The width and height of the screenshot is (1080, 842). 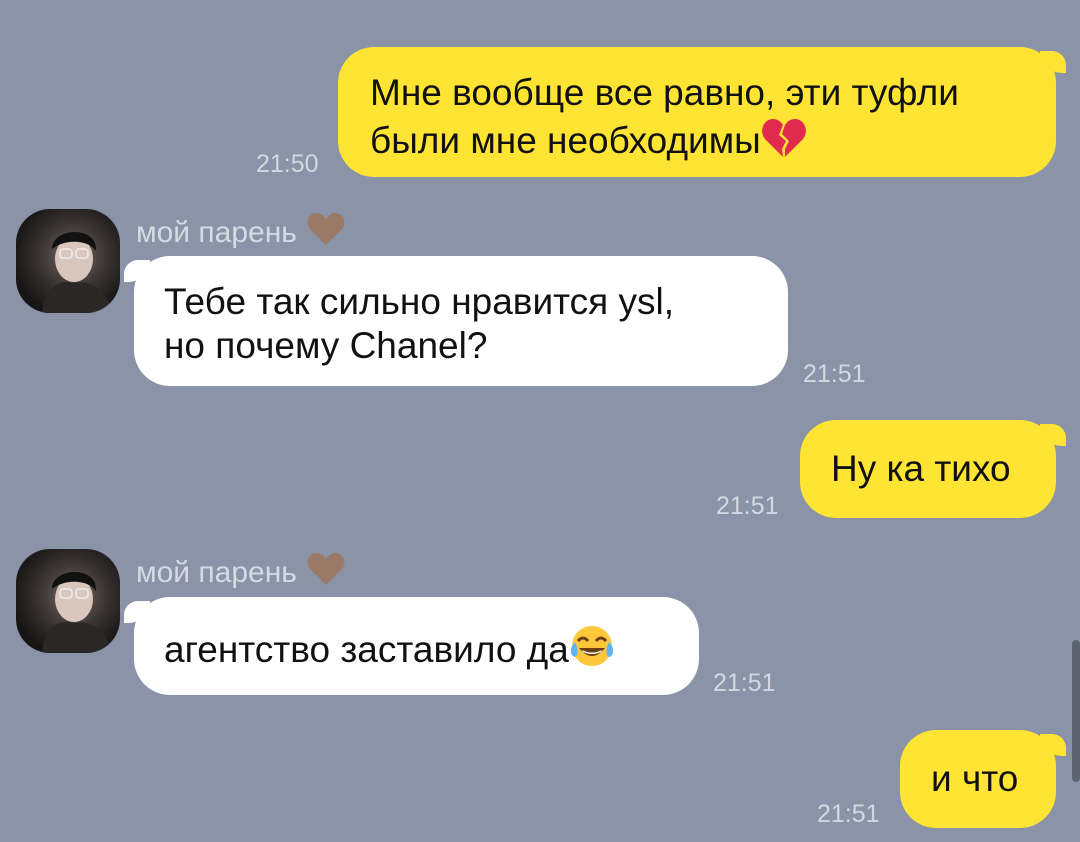 What do you see at coordinates (592, 651) in the screenshot?
I see `tears-of-joy-icon` at bounding box center [592, 651].